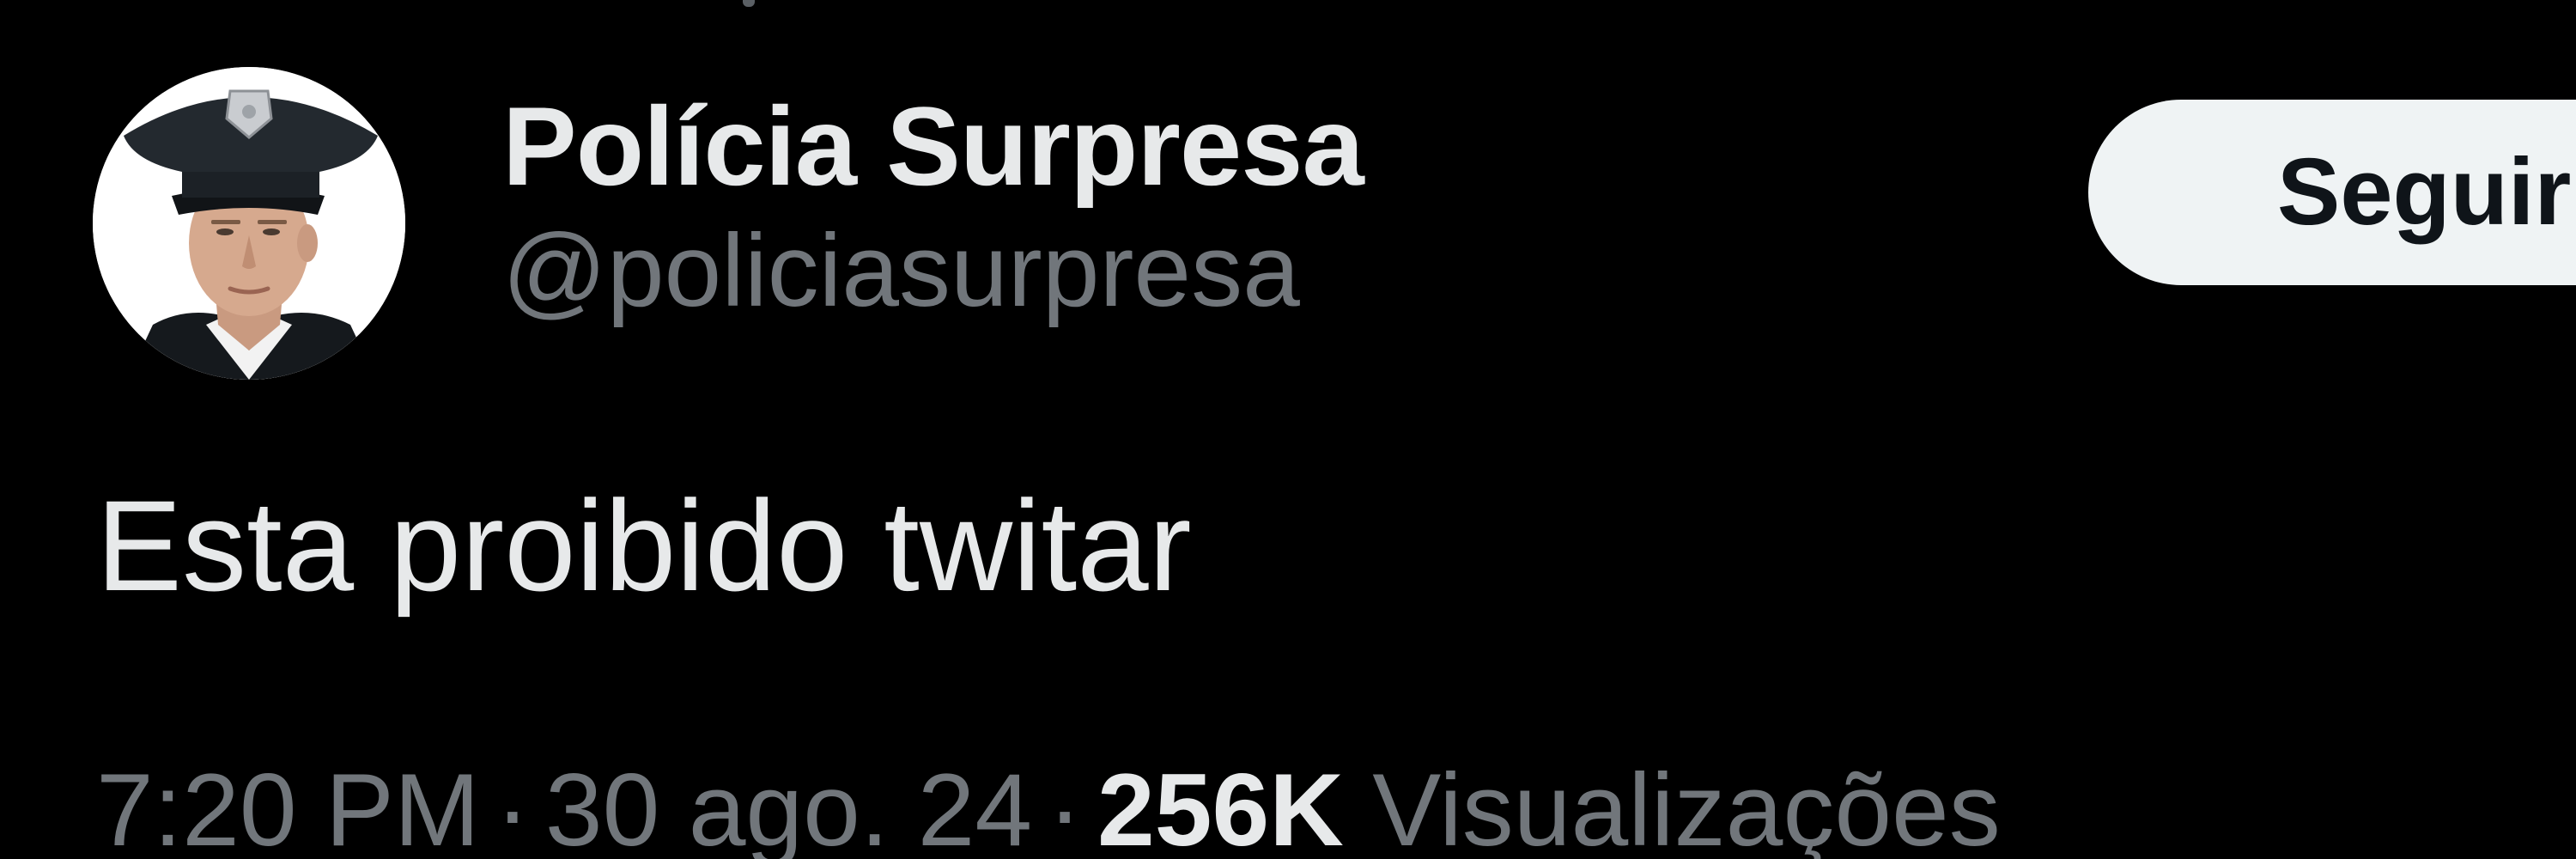 Image resolution: width=2576 pixels, height=859 pixels. Describe the element at coordinates (933, 146) in the screenshot. I see `author-display-name: Polícia Surpresa` at that location.